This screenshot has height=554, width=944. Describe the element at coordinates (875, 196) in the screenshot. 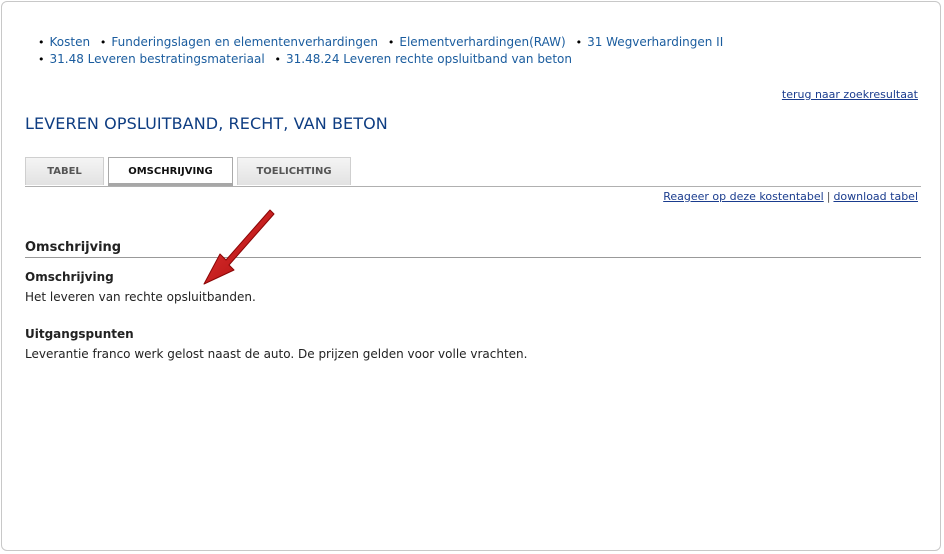

I see `download-table-link: download tabel` at that location.